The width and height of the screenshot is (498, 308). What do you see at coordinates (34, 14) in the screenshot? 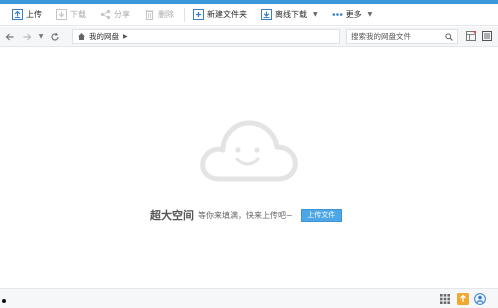
I see `upload-label: 上传` at bounding box center [34, 14].